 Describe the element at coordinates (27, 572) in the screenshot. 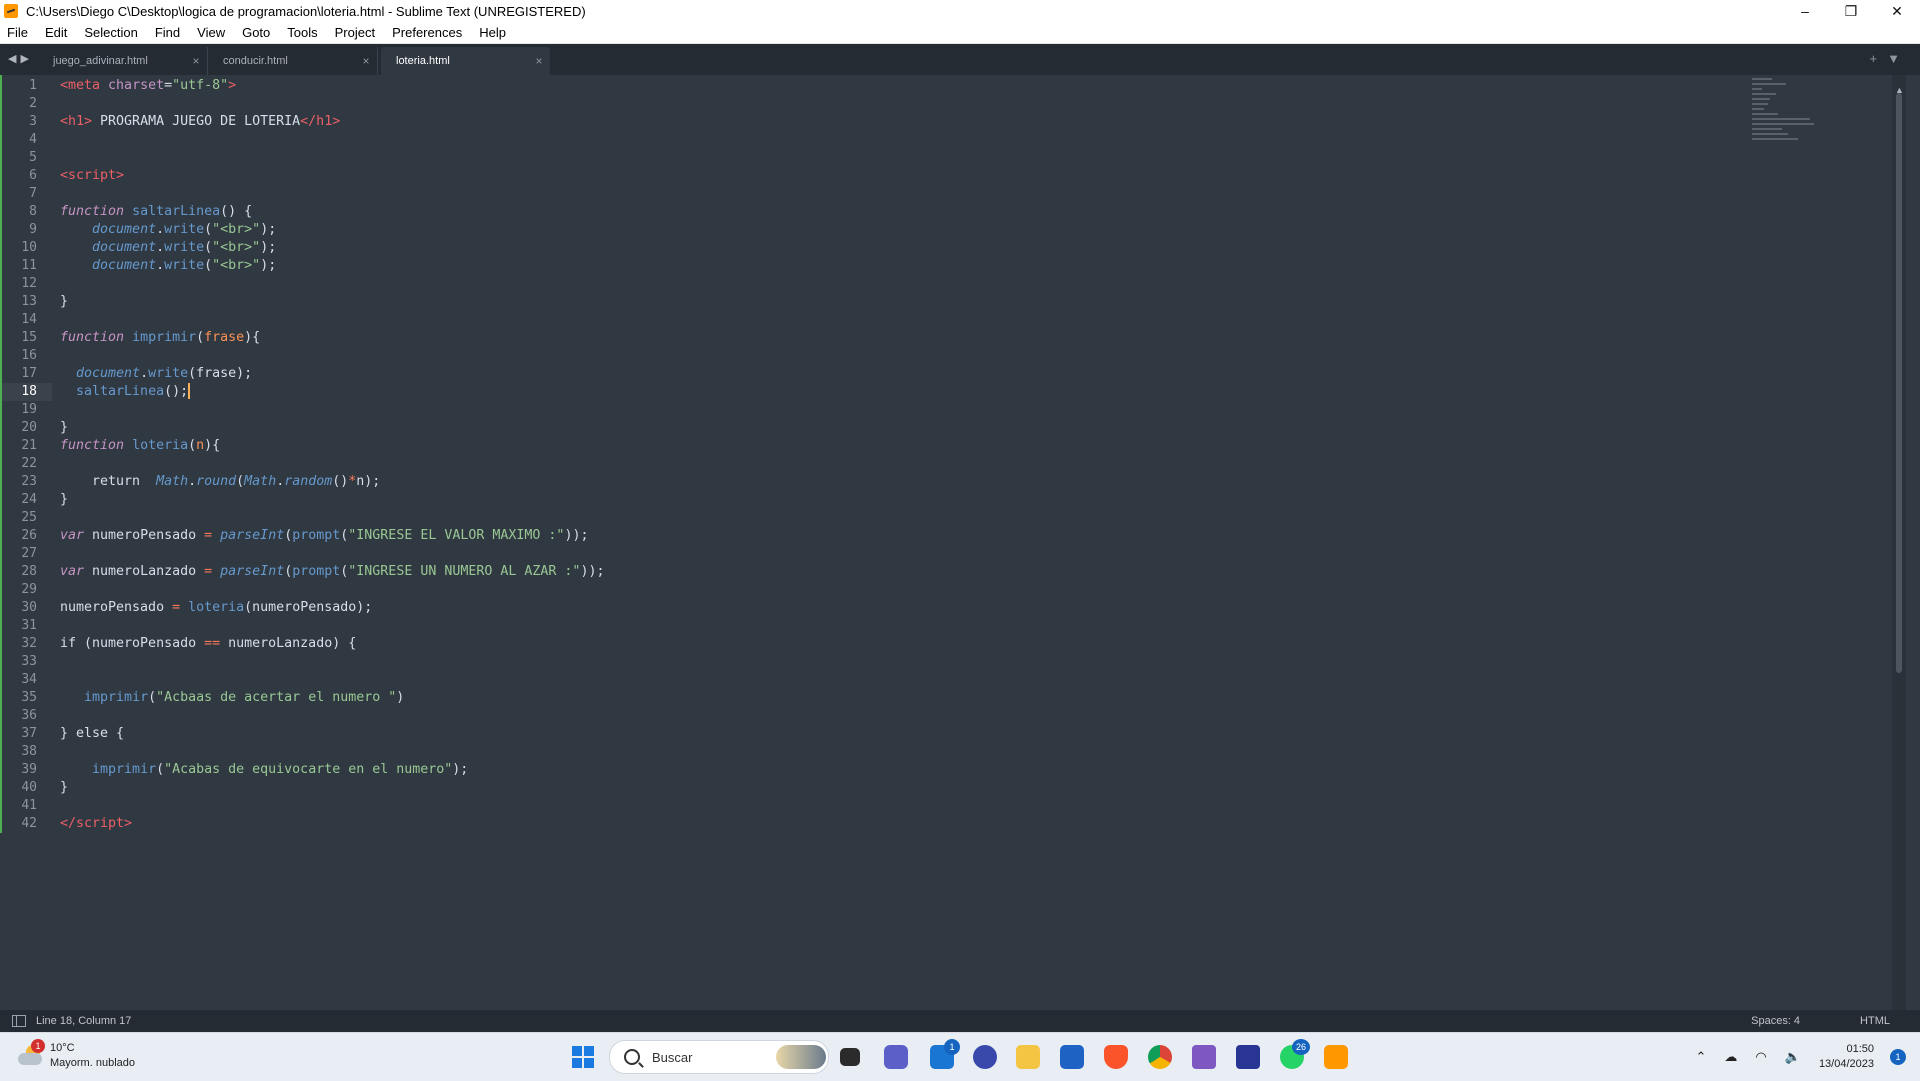

I see `line-number: 28` at that location.